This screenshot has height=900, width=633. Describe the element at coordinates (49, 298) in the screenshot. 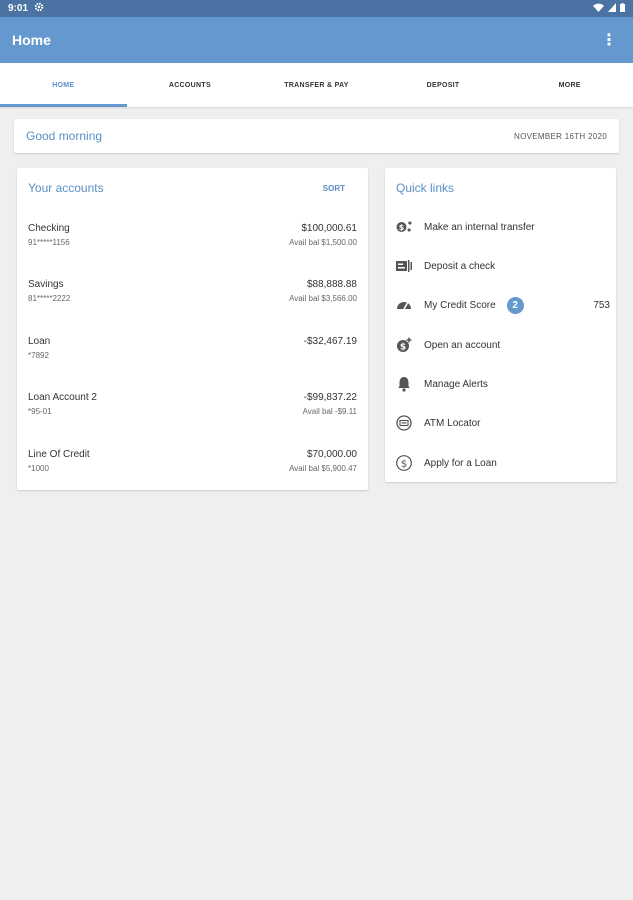

I see `account-number: 81*****2222` at that location.